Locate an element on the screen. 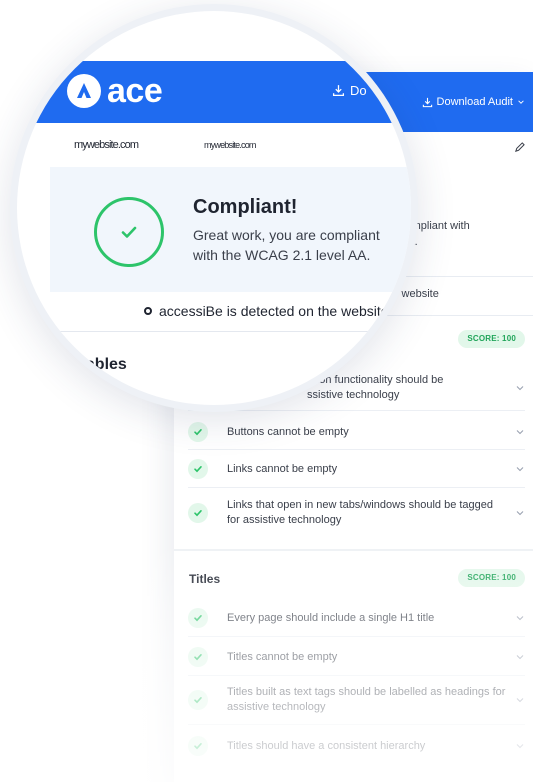 The image size is (533, 782). item-text: Buttons cannot be empty is located at coordinates (288, 431).